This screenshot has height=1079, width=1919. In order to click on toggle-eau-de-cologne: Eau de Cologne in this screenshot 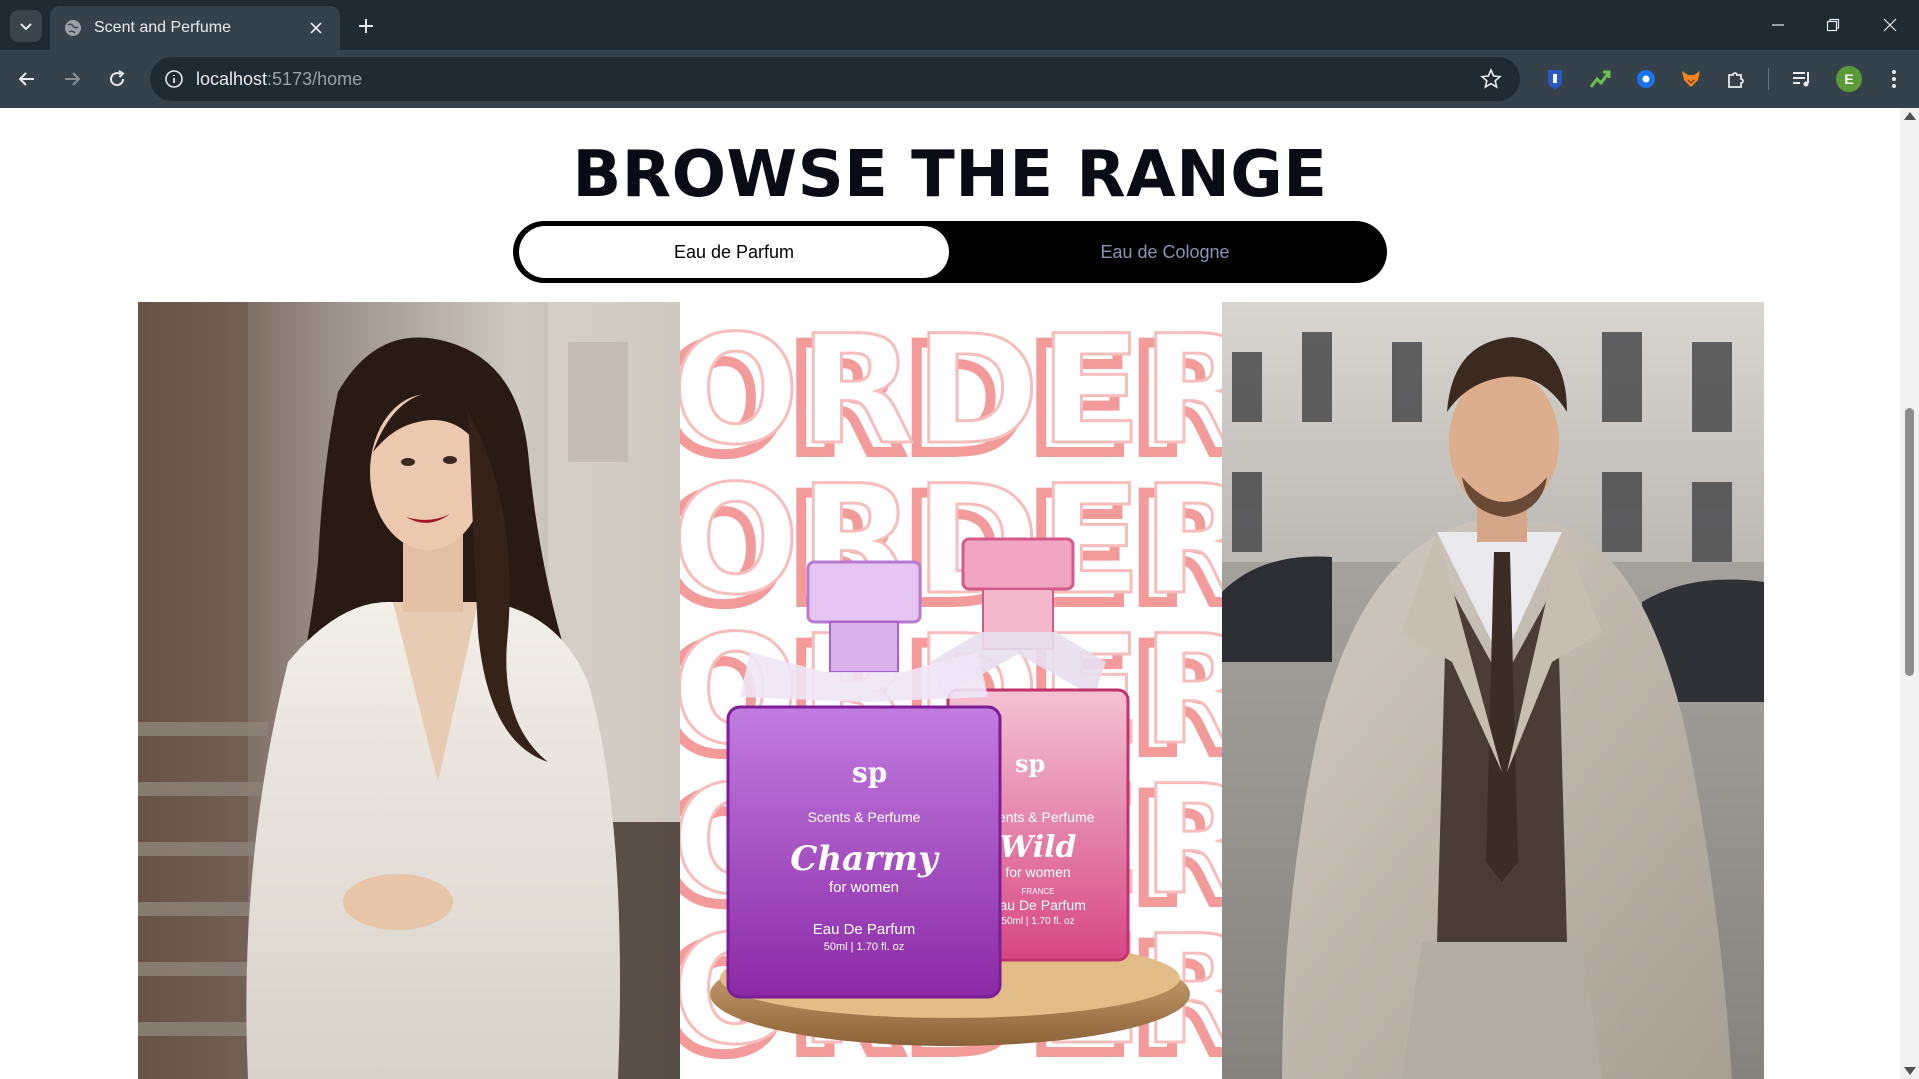, I will do `click(1165, 252)`.